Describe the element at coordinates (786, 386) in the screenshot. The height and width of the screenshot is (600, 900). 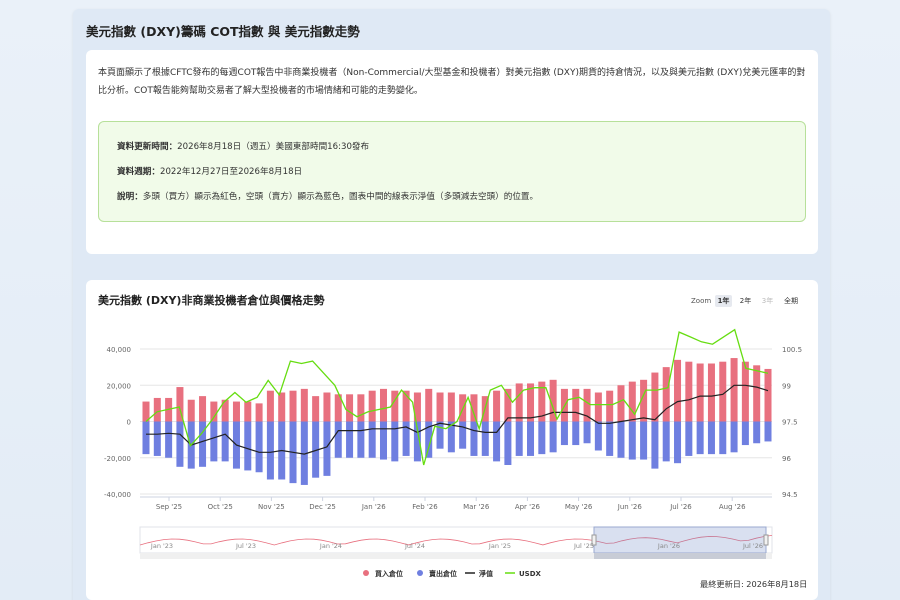
I see `y-right-tick-label: 99` at that location.